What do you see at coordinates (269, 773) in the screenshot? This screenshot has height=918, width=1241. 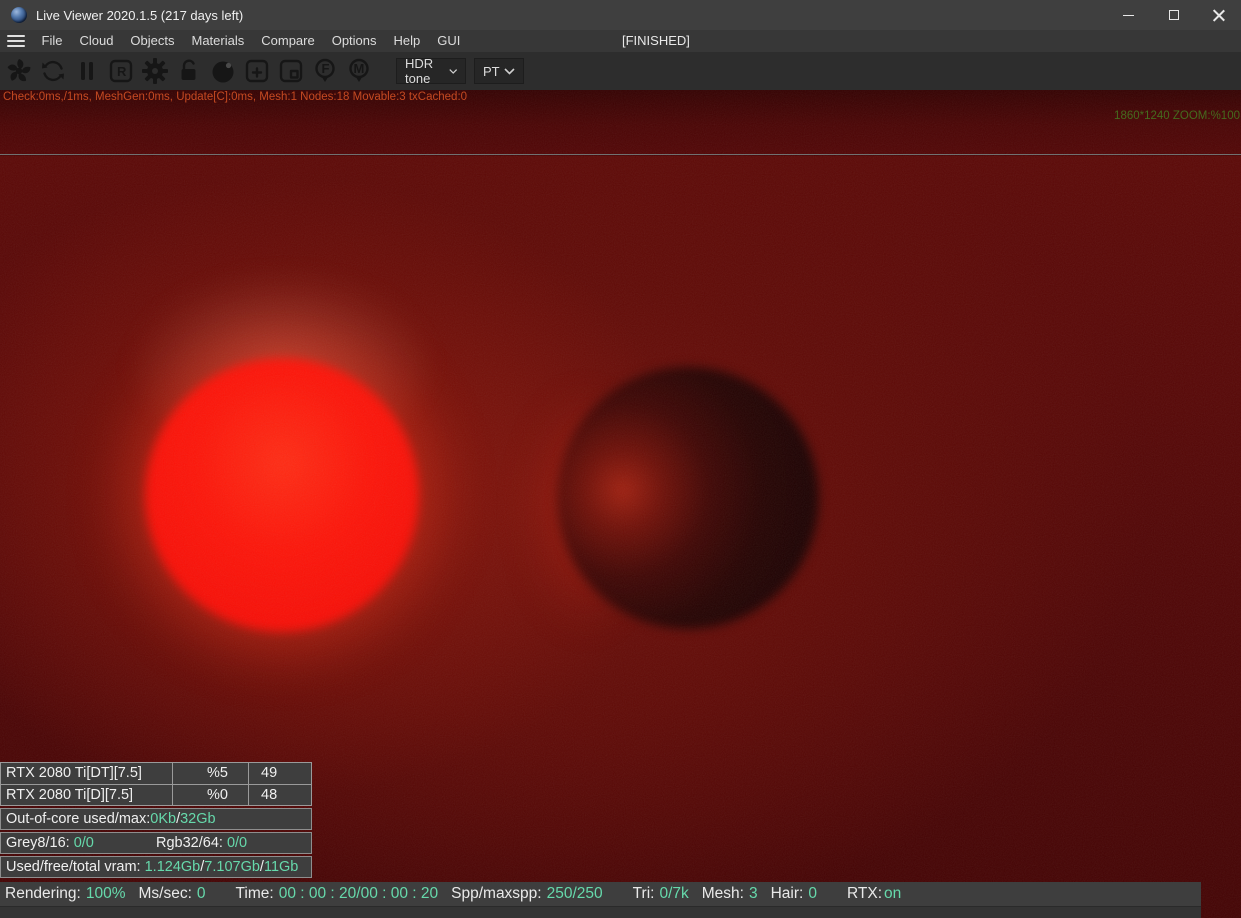 I see `gpu-temperature: 49` at bounding box center [269, 773].